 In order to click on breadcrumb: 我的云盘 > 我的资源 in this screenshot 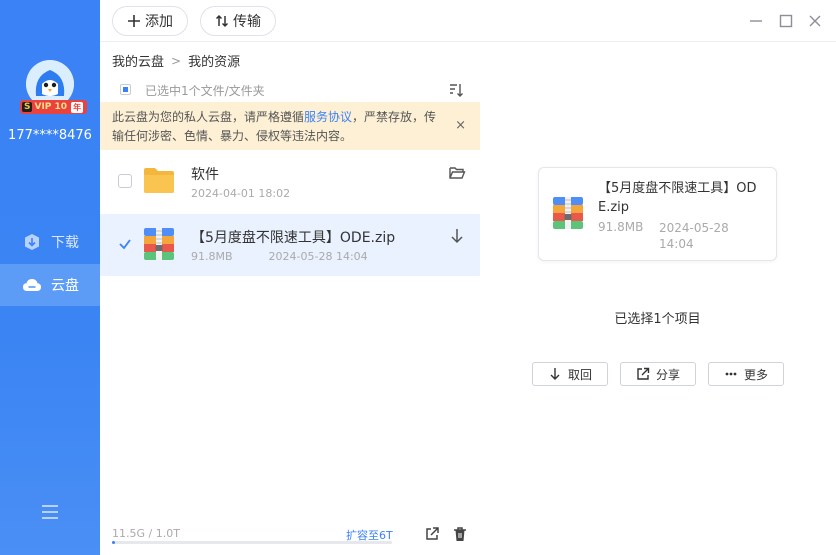, I will do `click(176, 61)`.